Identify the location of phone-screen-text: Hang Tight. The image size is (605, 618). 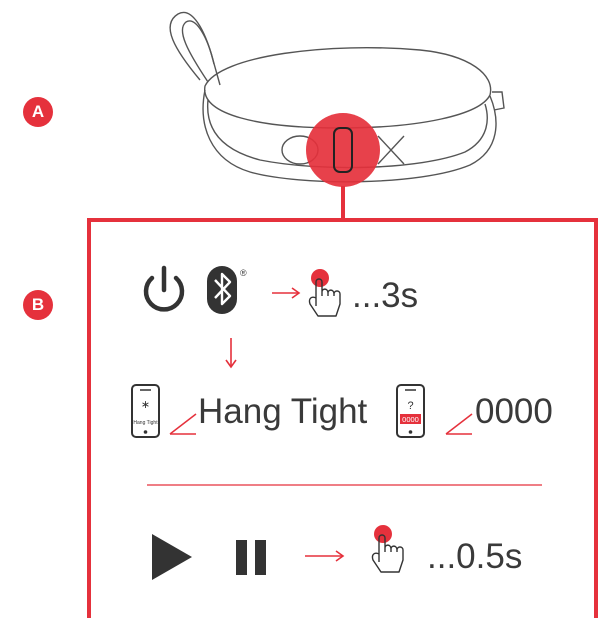
(145, 423).